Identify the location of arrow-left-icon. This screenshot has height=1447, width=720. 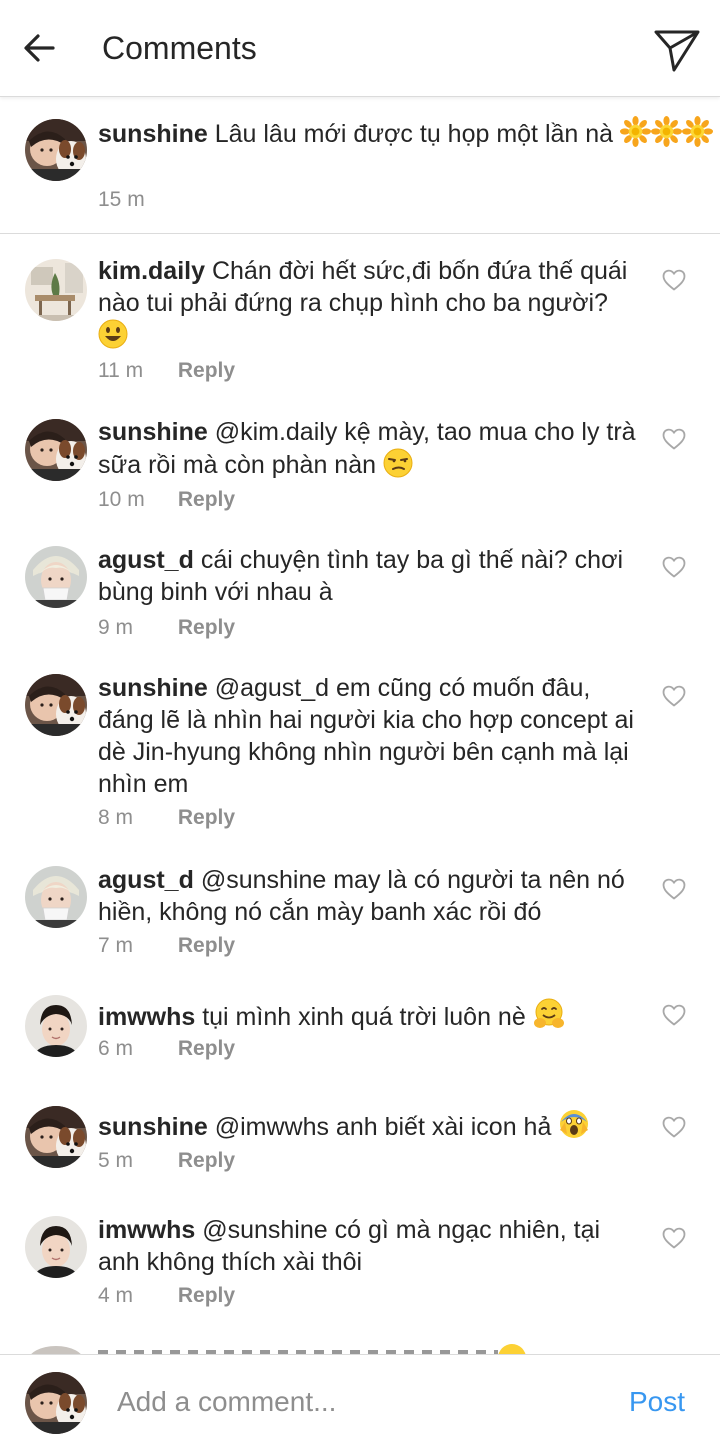
(39, 48).